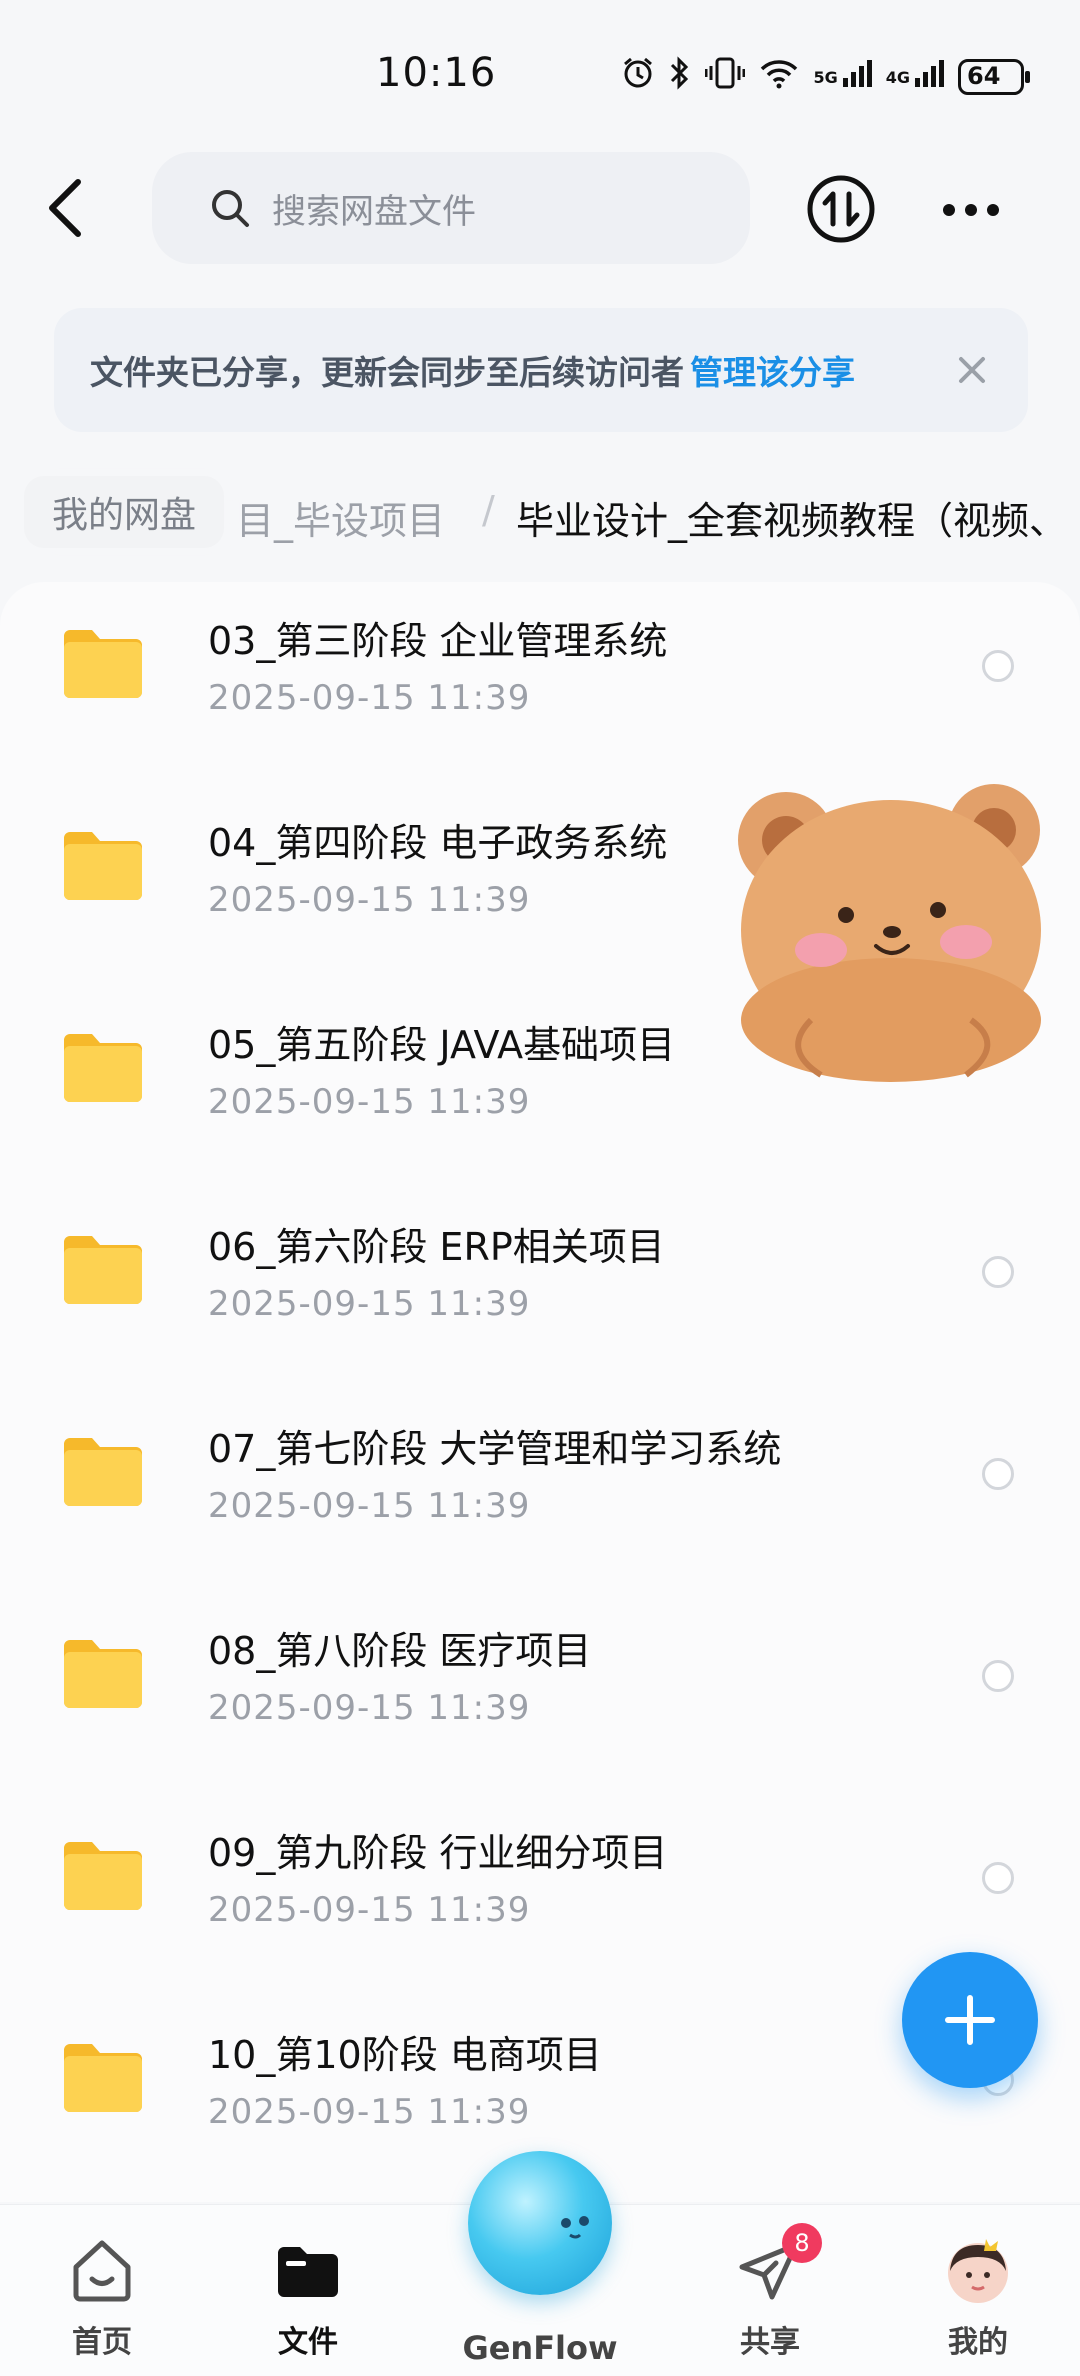  I want to click on more-options-button, so click(971, 210).